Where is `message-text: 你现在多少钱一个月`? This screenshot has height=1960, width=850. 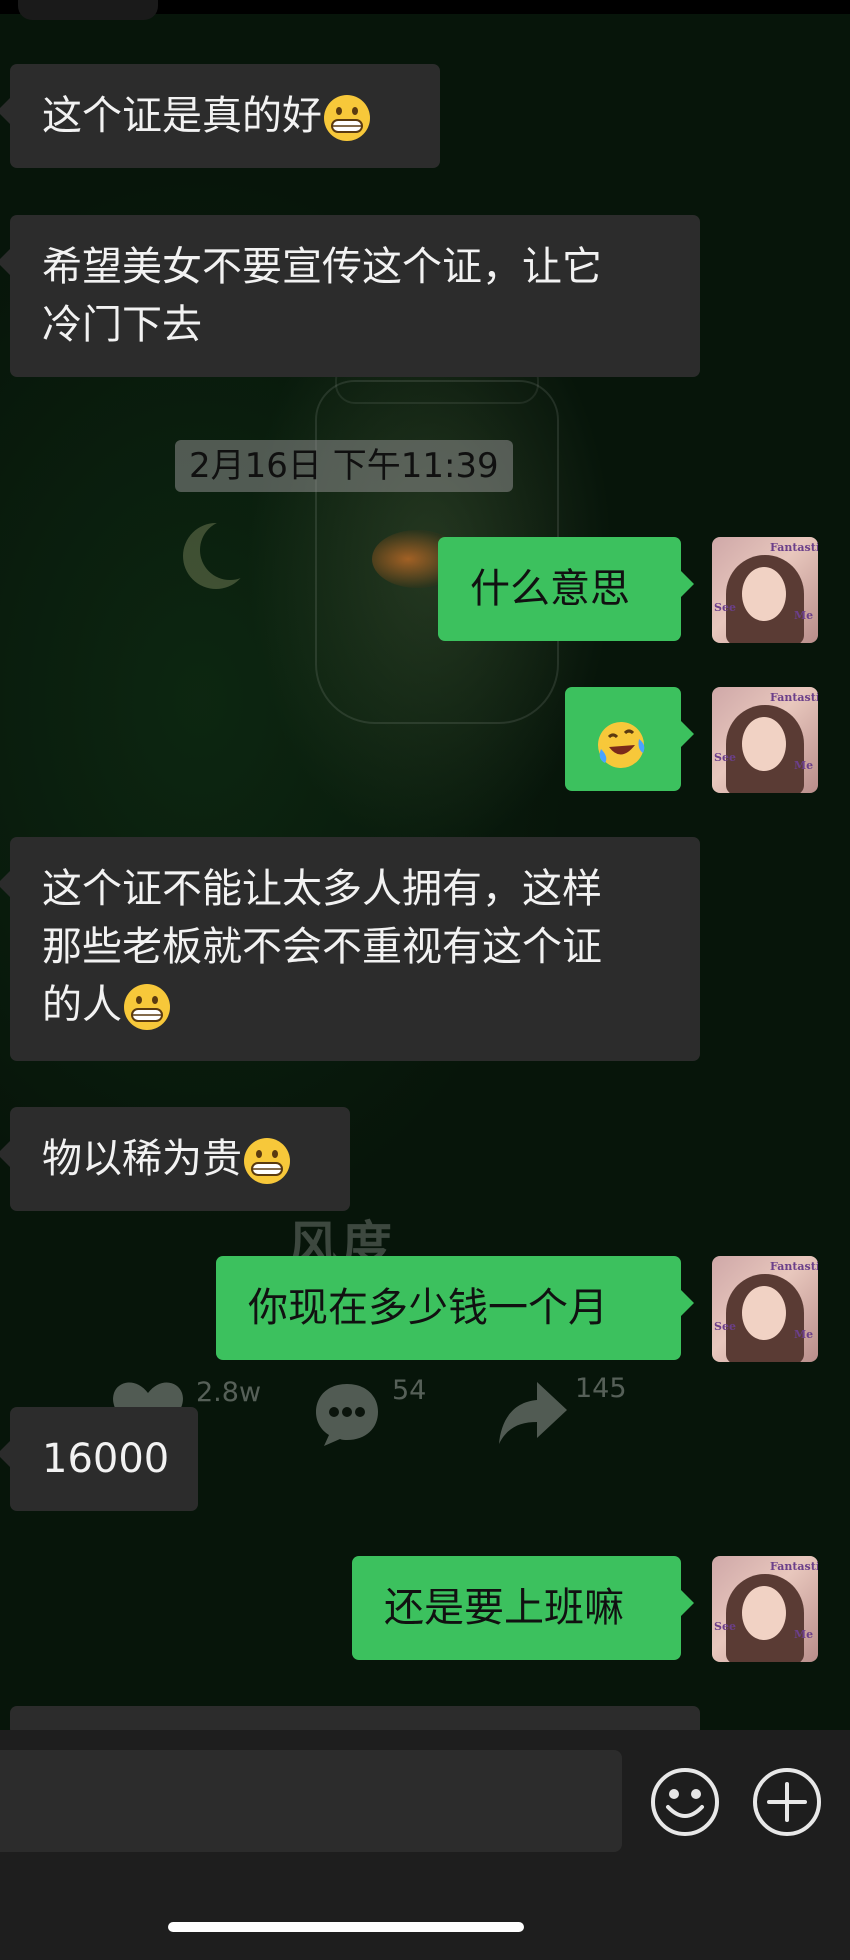
message-text: 你现在多少钱一个月 is located at coordinates (428, 1308).